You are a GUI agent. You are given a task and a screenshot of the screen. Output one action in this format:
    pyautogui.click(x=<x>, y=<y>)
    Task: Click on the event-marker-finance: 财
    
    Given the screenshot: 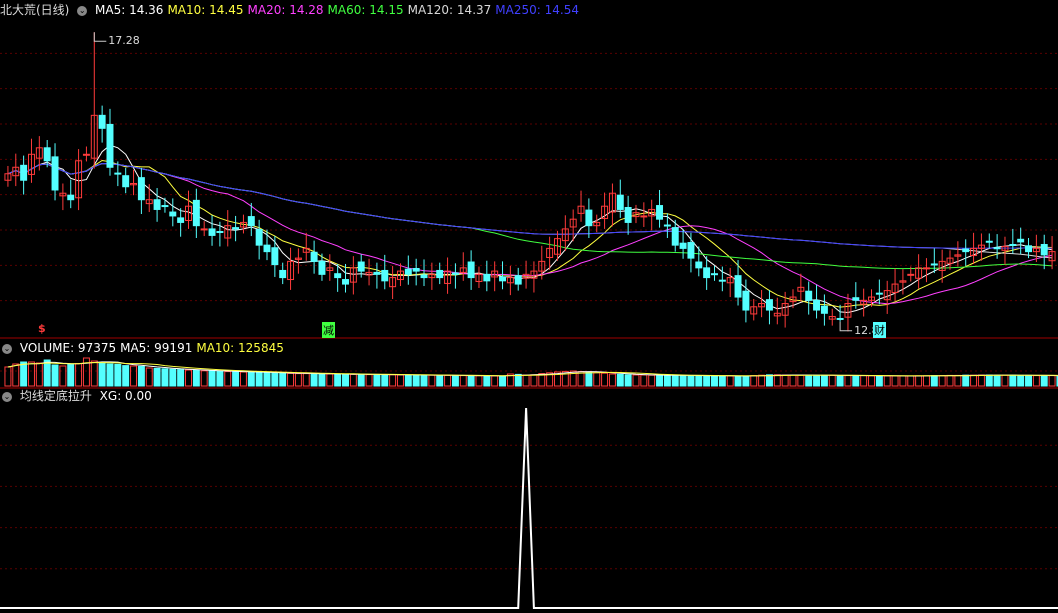 What is the action you would take?
    pyautogui.click(x=879, y=330)
    